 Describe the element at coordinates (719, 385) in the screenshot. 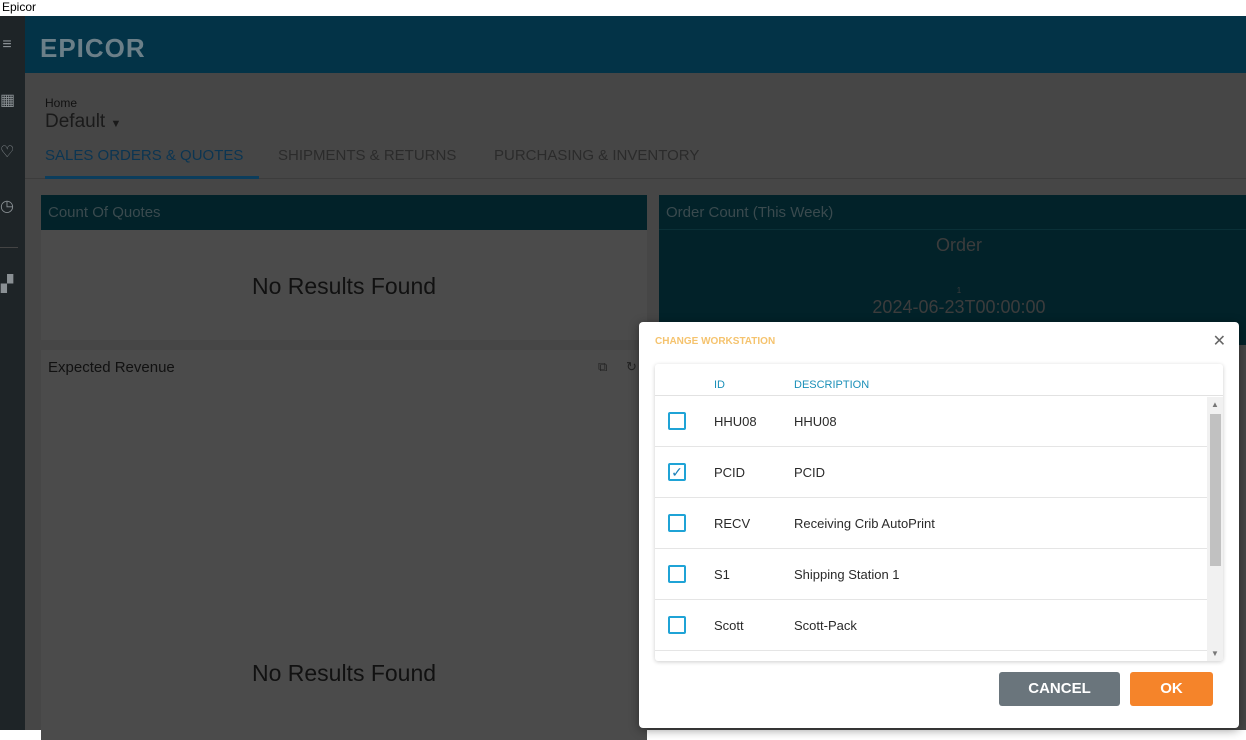

I see `column-header-id: ID` at that location.